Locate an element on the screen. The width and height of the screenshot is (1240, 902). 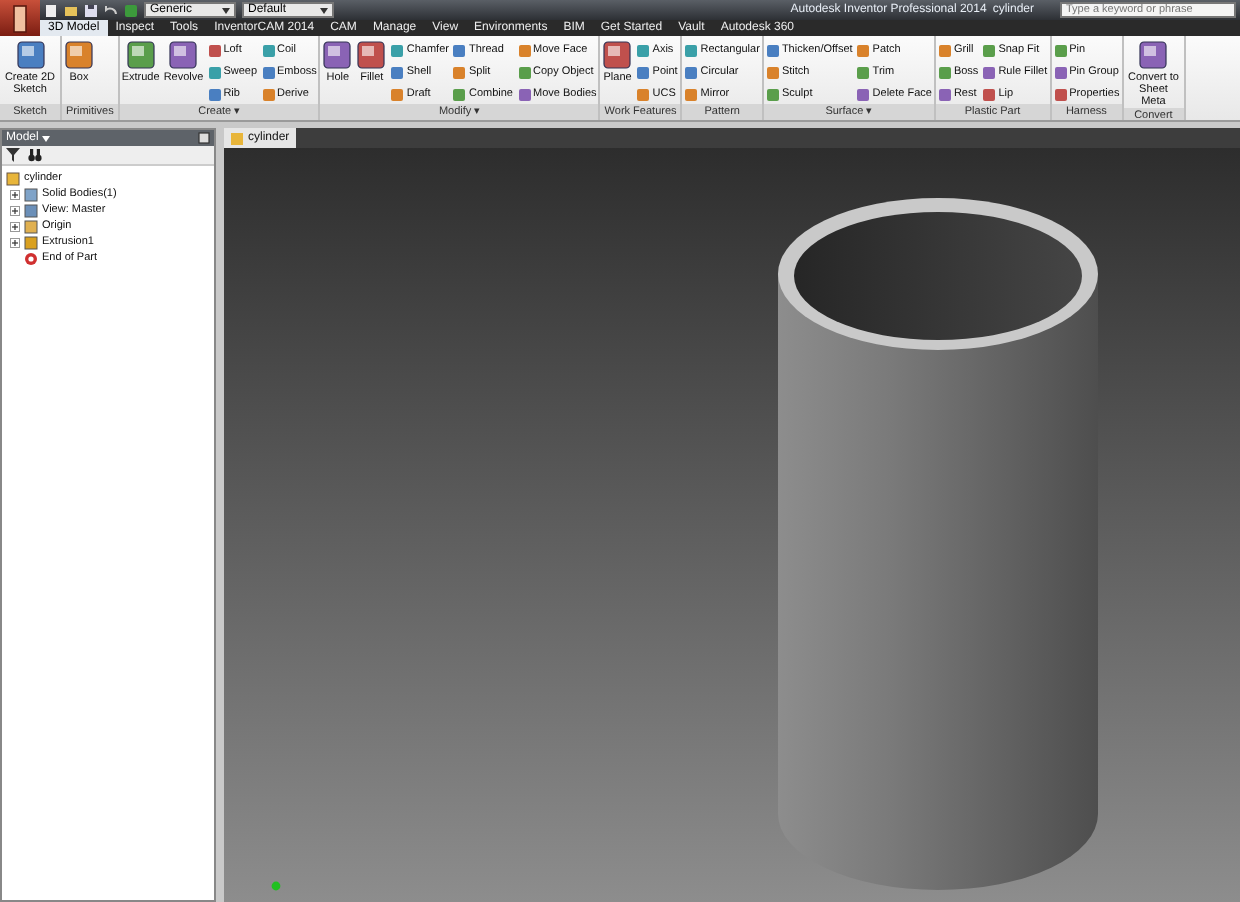
axis-origin-icon is located at coordinates (276, 886).